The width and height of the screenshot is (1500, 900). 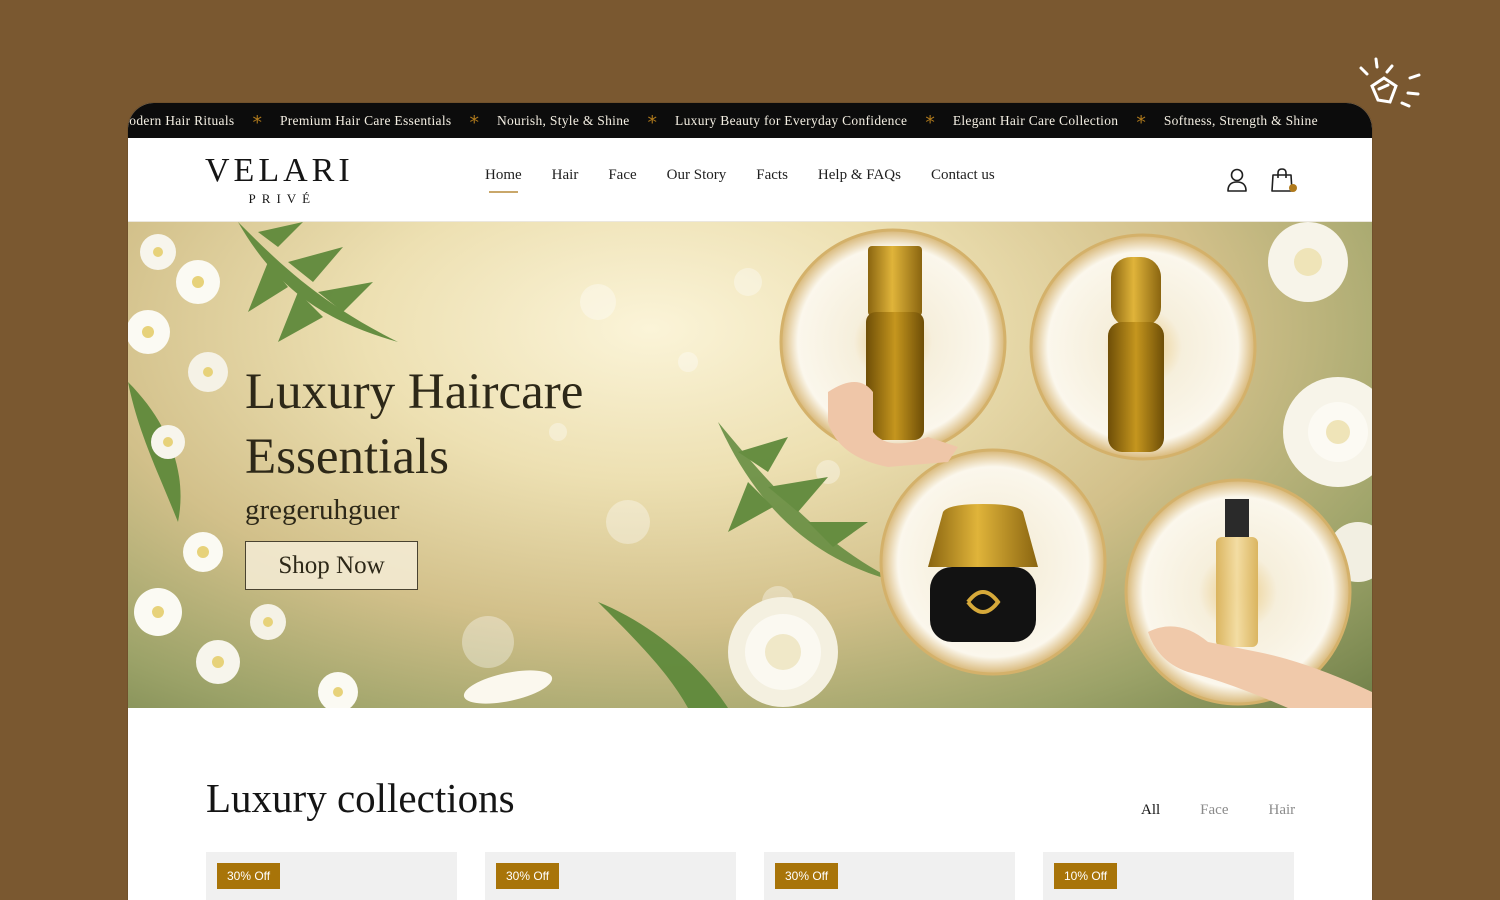 What do you see at coordinates (414, 425) in the screenshot?
I see `hero-title: Luxury Haircare Essentials` at bounding box center [414, 425].